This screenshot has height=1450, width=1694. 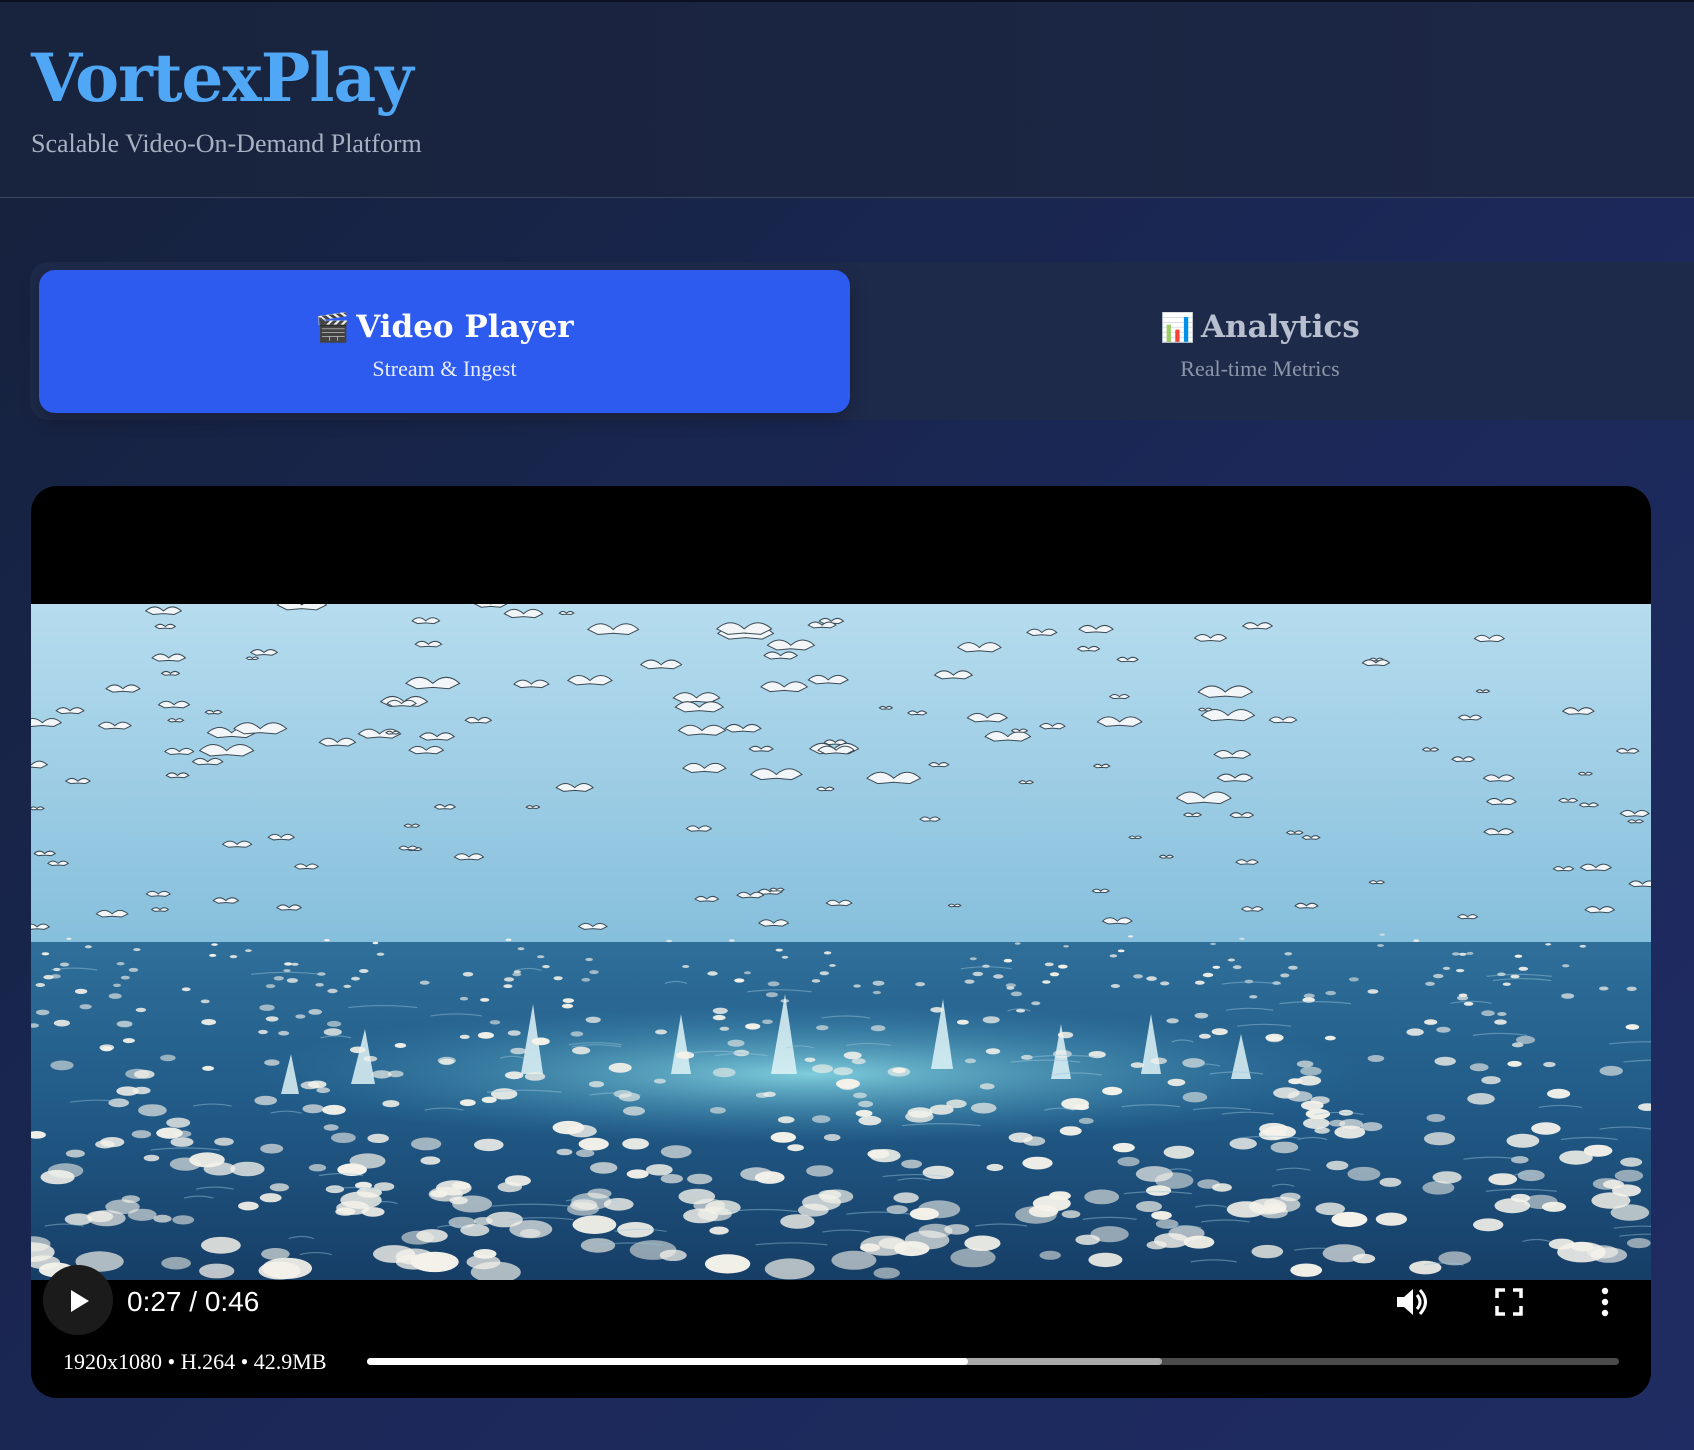 I want to click on tagline: Scalable Video-On-Demand Platform, so click(x=226, y=143).